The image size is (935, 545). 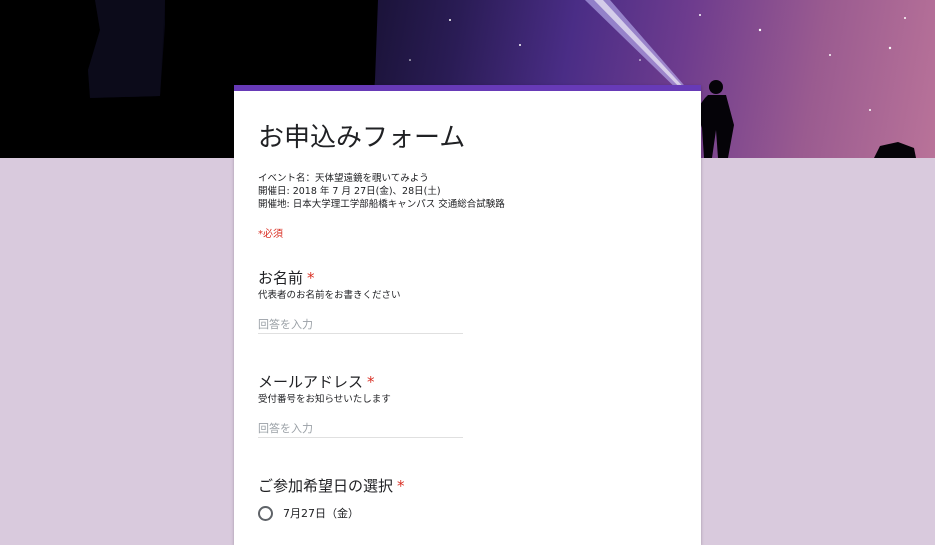 I want to click on date-option-july27: 7月27日（金）, so click(x=308, y=513).